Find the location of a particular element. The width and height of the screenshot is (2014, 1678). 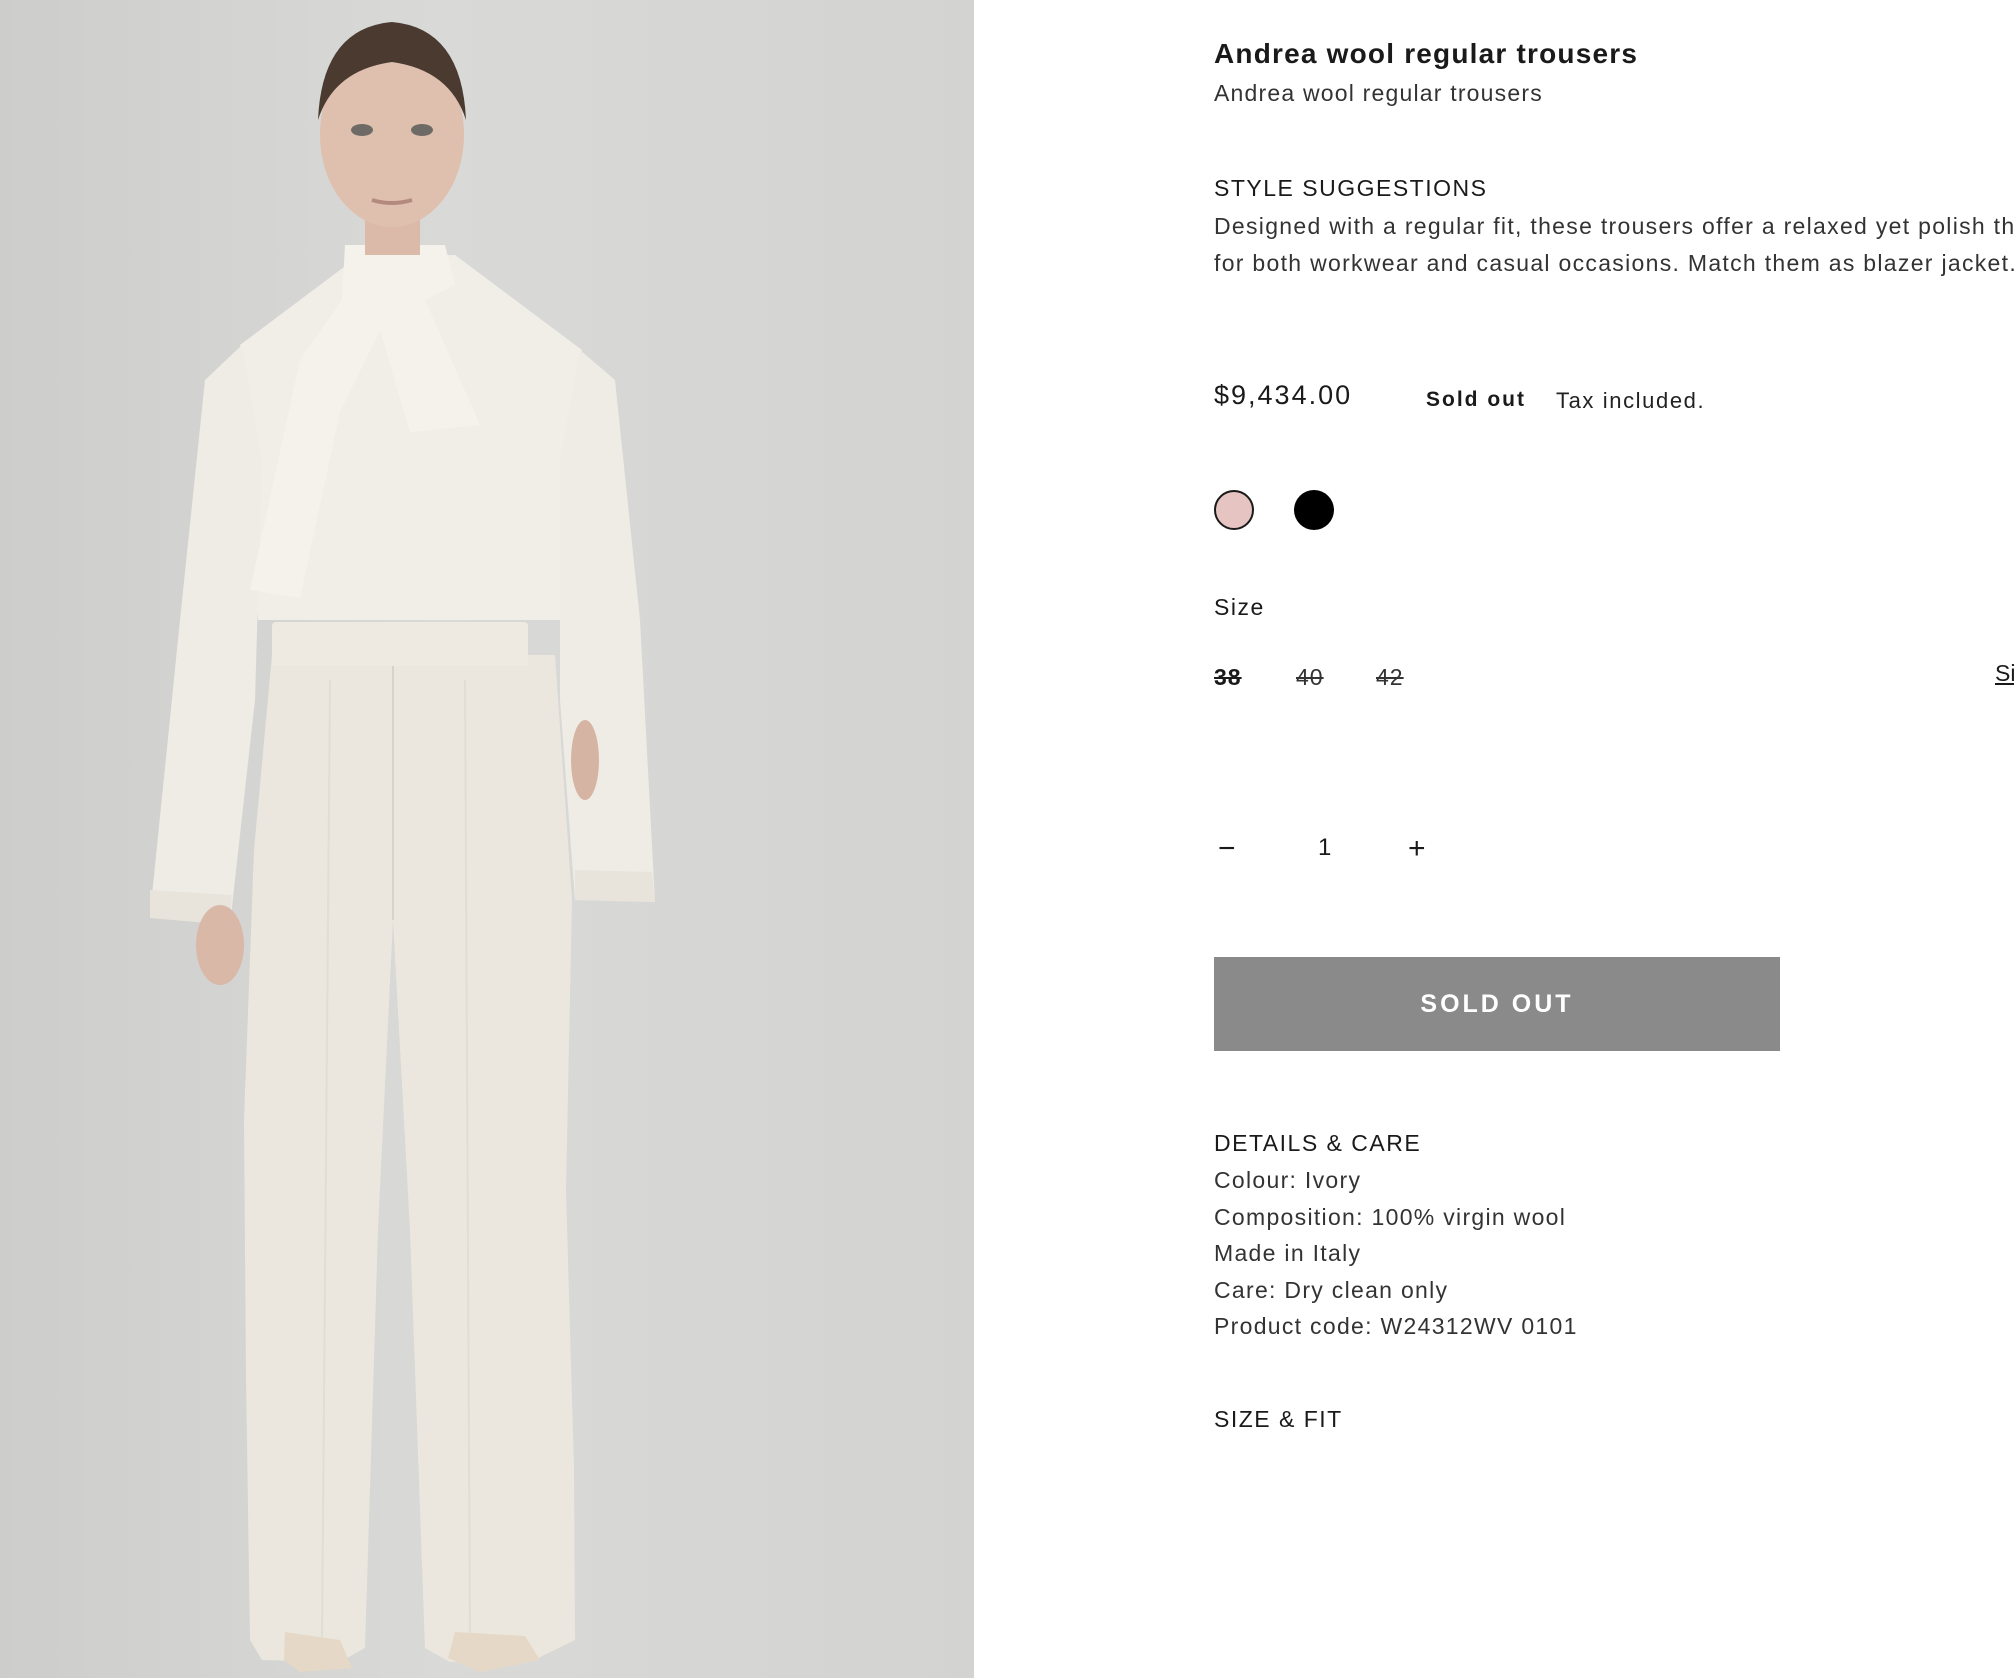

detail-origin: Made in Italy is located at coordinates (1288, 1253).